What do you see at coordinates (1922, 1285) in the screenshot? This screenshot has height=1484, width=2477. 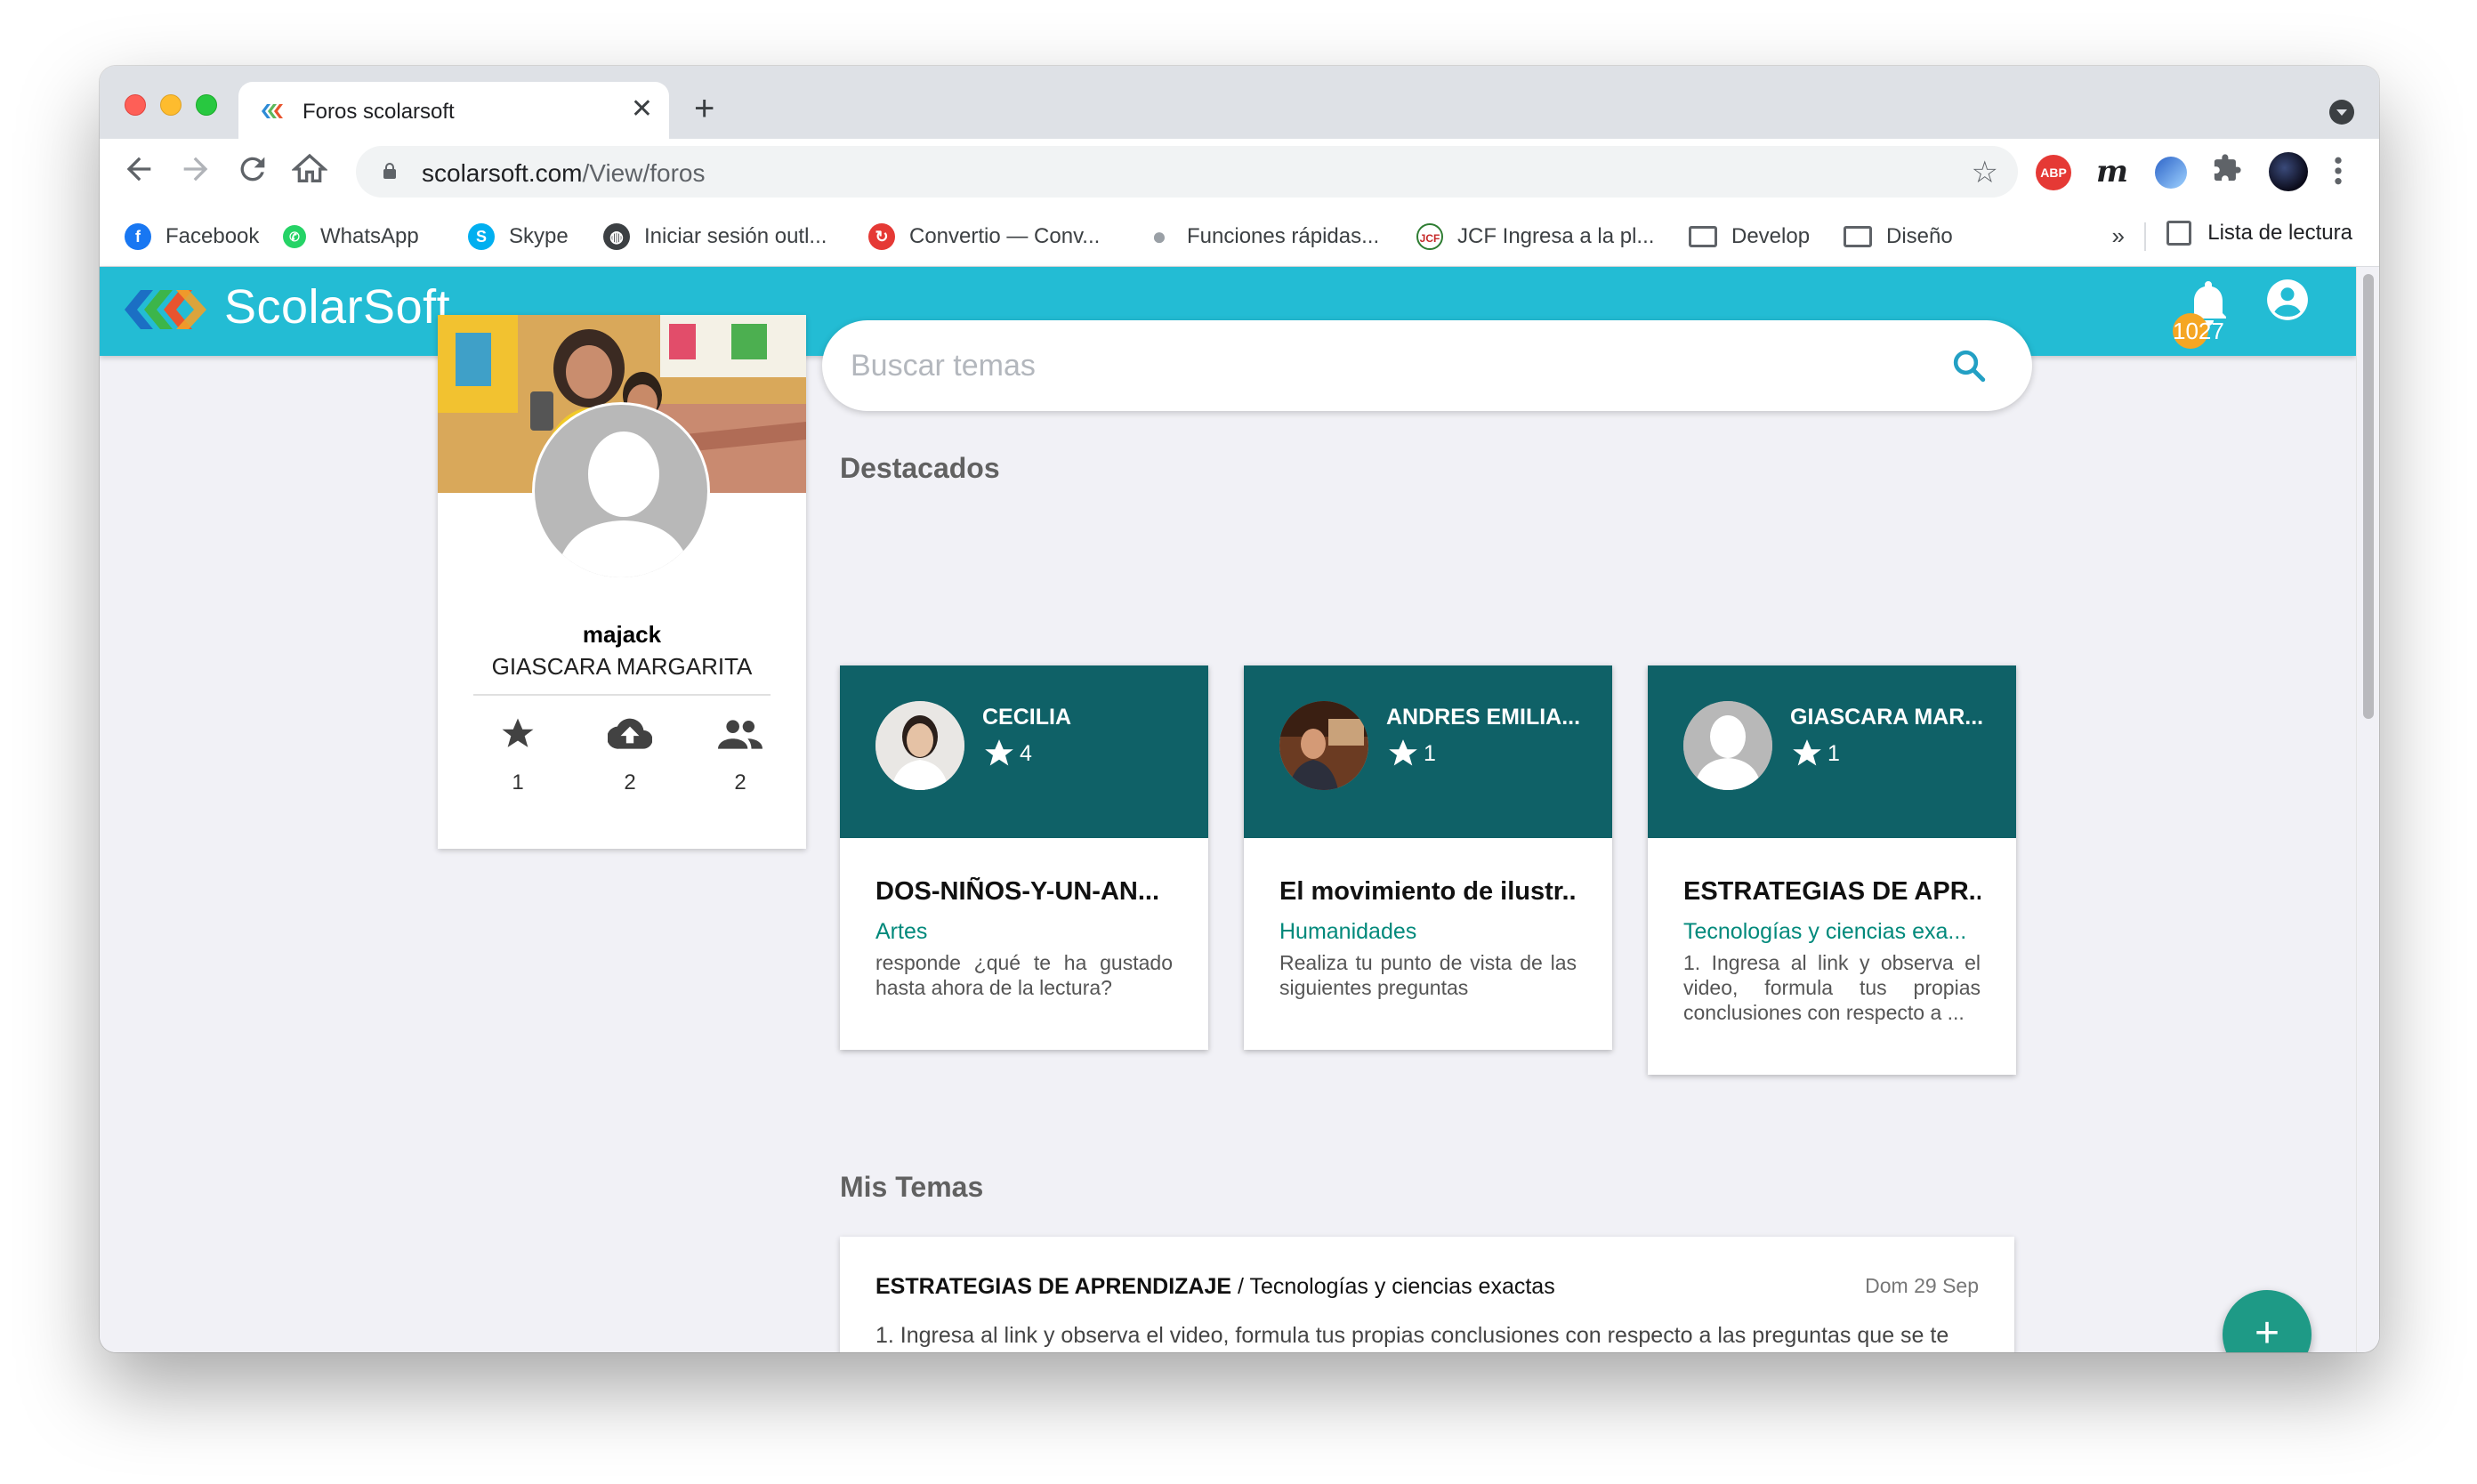 I see `topic-date: Dom 29 Sep` at bounding box center [1922, 1285].